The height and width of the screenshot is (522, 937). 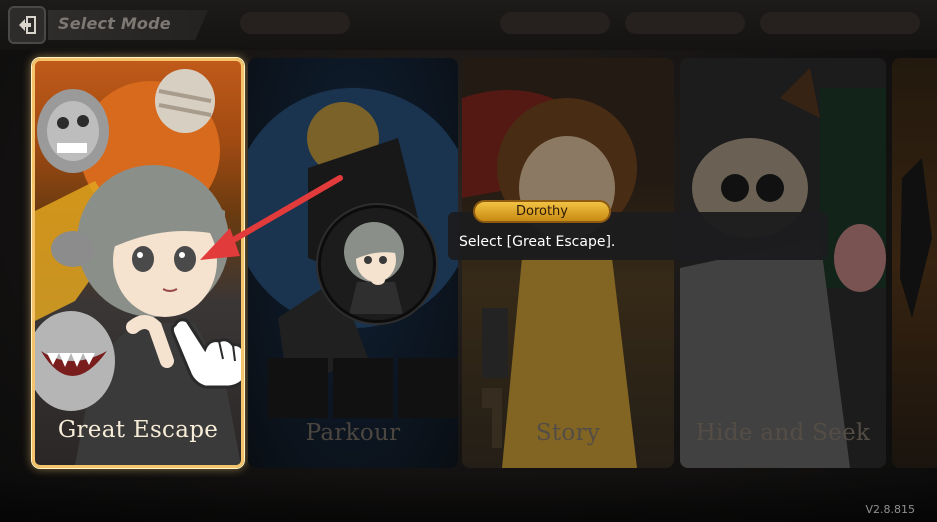 What do you see at coordinates (353, 433) in the screenshot?
I see `mode-label-parkour: Parkour` at bounding box center [353, 433].